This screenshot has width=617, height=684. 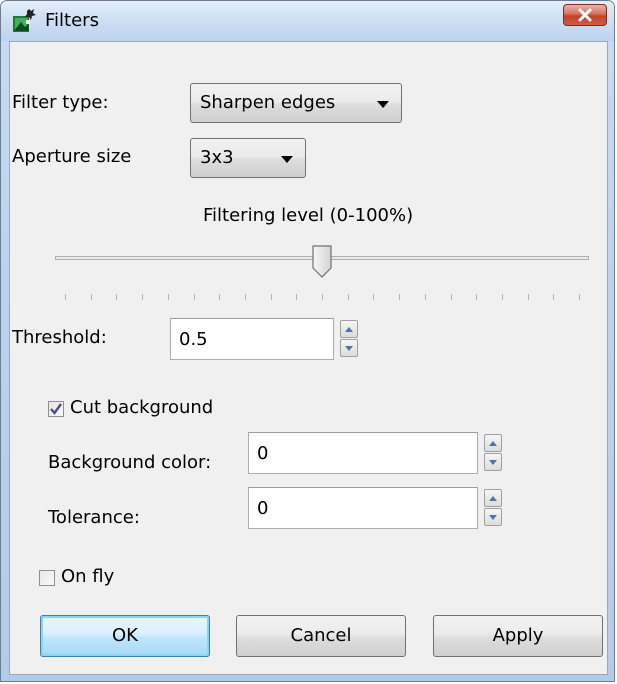 What do you see at coordinates (308, 215) in the screenshot?
I see `filtering-level-label: Filtering level (0-100%)` at bounding box center [308, 215].